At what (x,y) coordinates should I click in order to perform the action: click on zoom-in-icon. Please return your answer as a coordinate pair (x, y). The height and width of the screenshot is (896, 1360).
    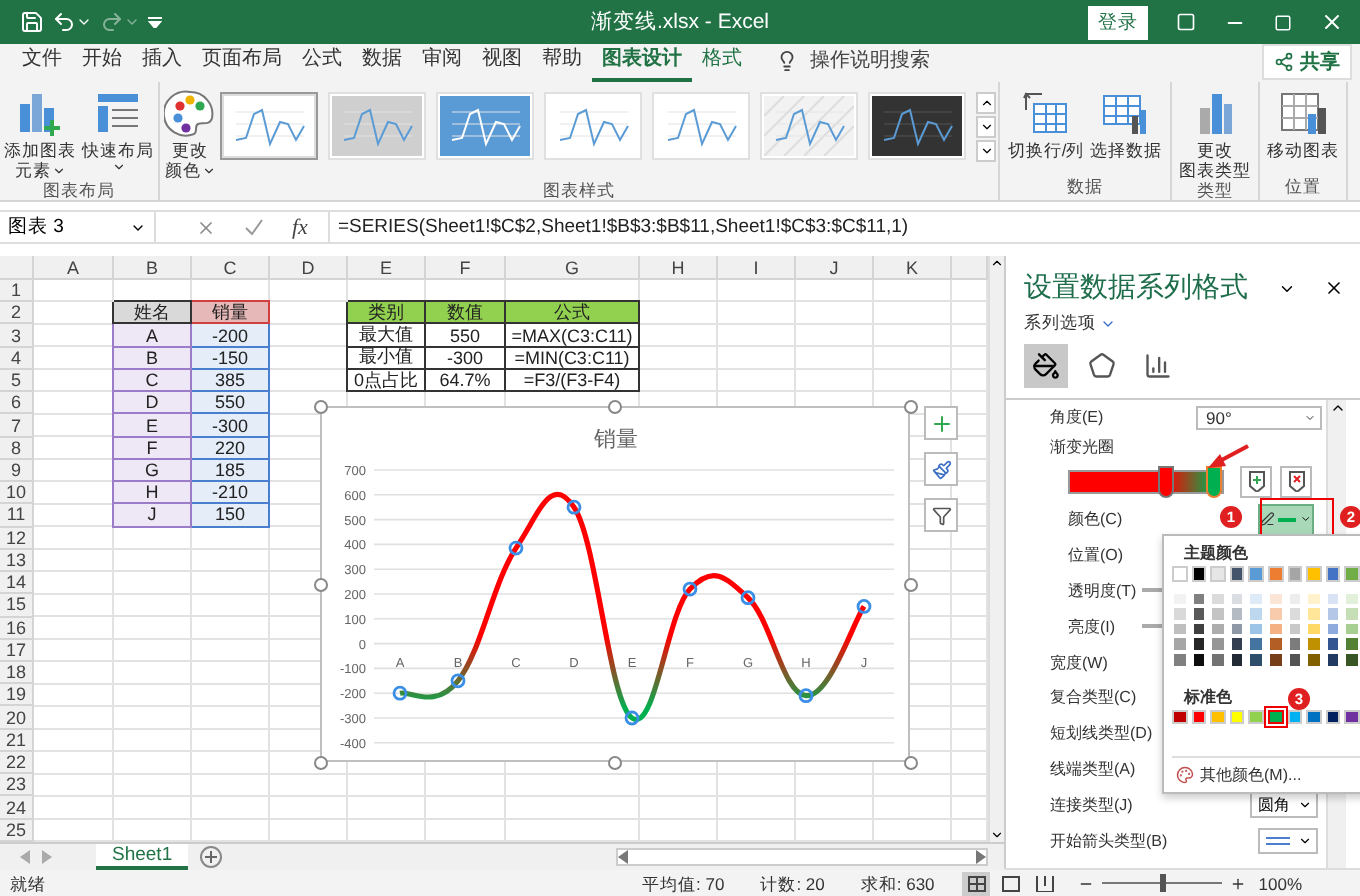
    Looking at the image, I should click on (1238, 883).